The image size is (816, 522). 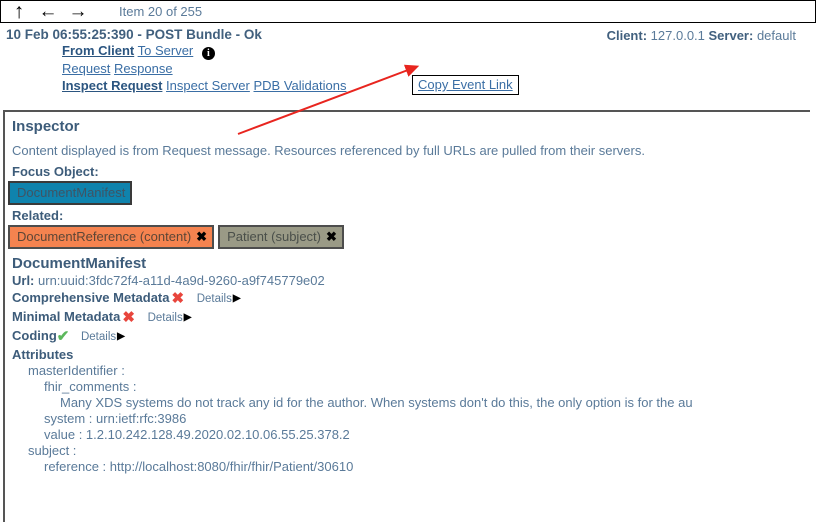 What do you see at coordinates (134, 34) in the screenshot?
I see `event-title: 10 Feb 06:55:25:390 - POST Bundle - Ok` at bounding box center [134, 34].